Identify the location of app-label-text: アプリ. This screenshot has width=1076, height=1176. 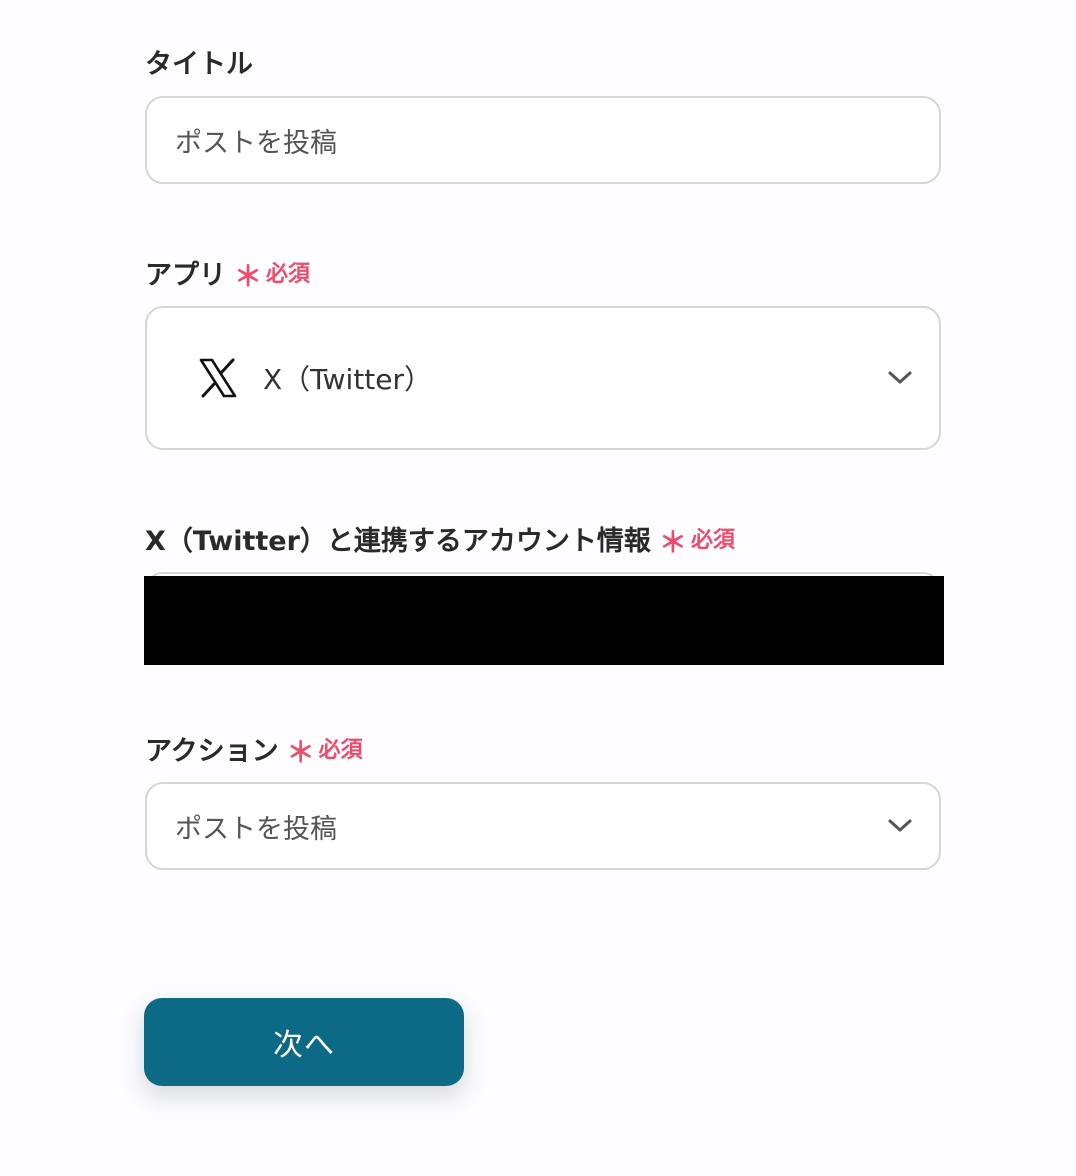
(185, 275).